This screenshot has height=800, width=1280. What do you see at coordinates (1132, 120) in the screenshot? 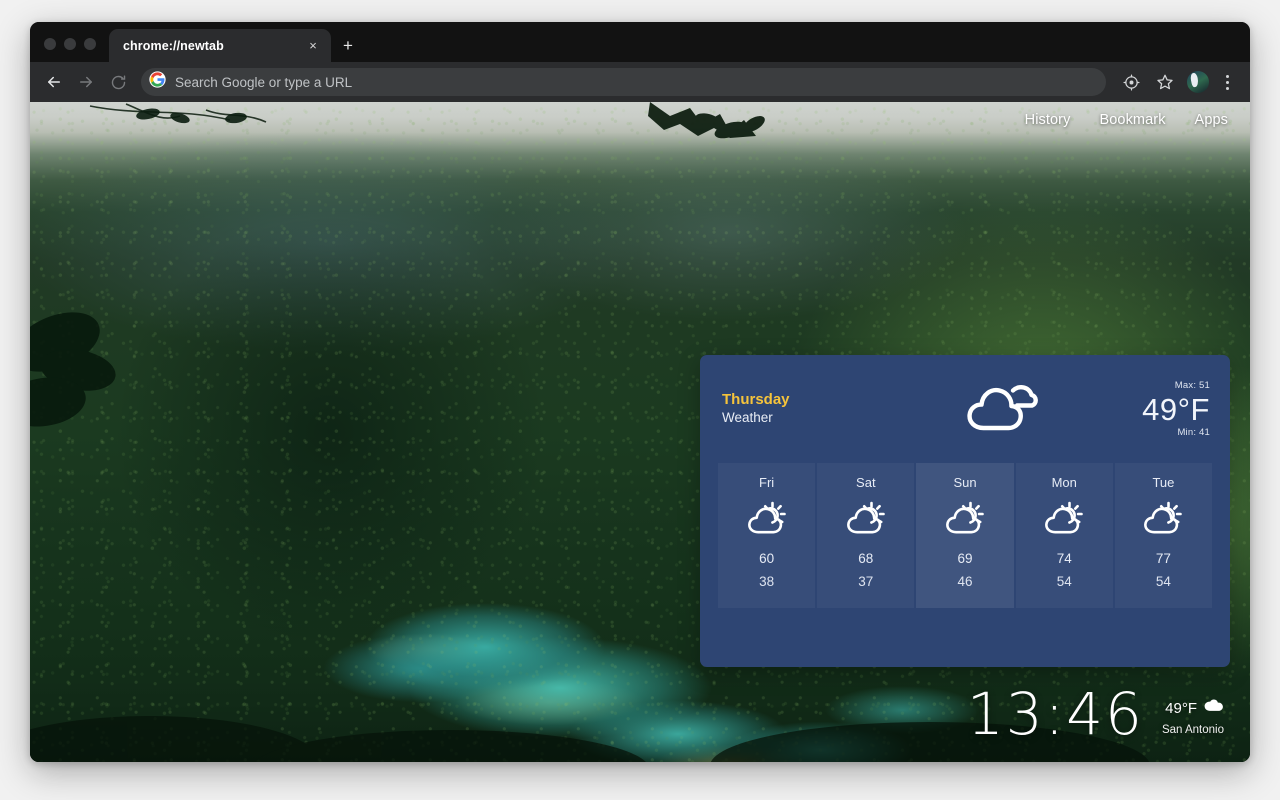
I see `nav-link-bookmark: Bookmark` at bounding box center [1132, 120].